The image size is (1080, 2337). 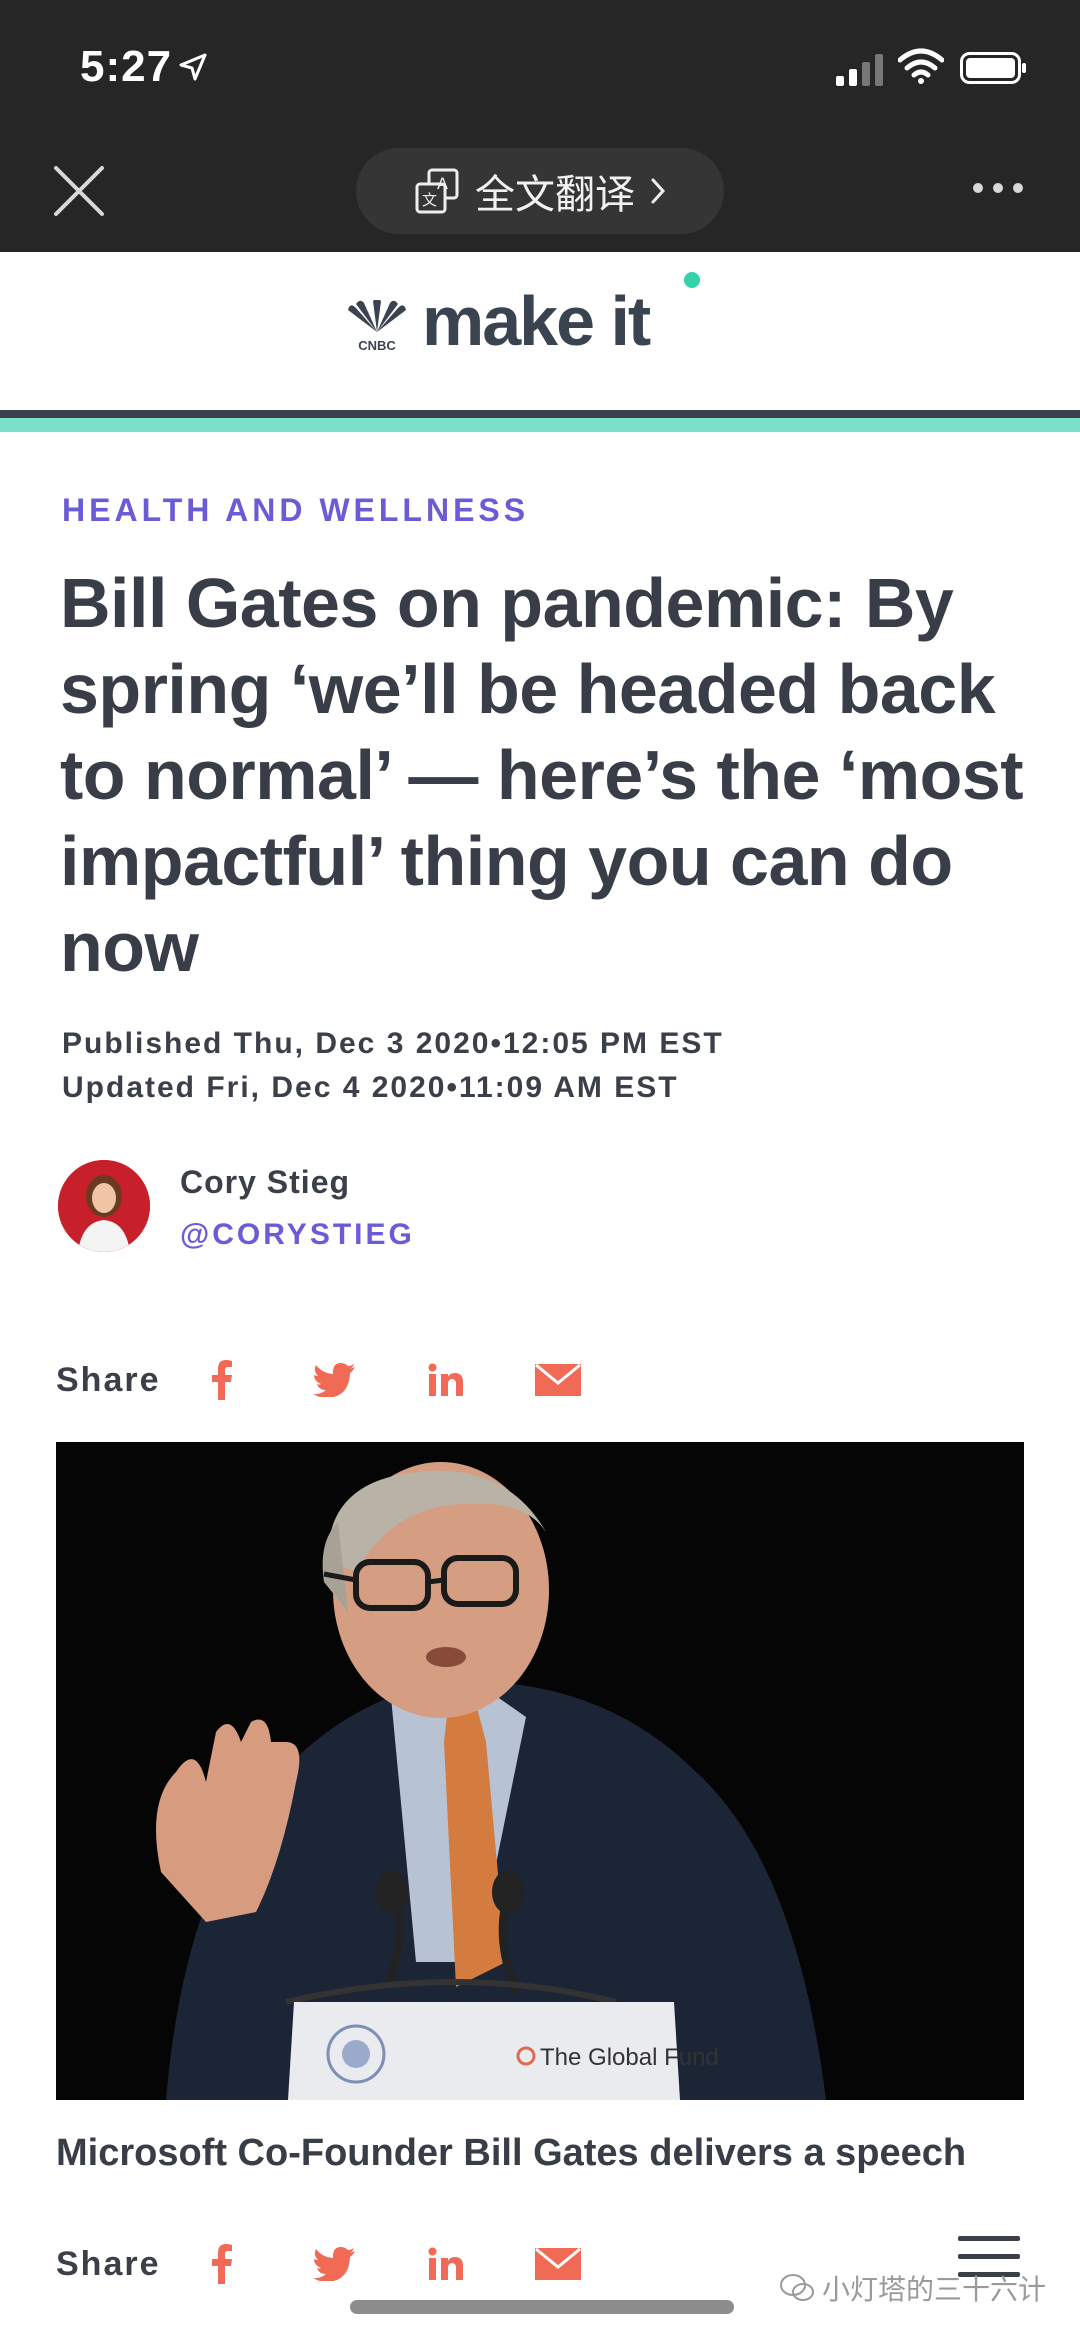 I want to click on author-handle: @CORYSTIEG, so click(x=297, y=1235).